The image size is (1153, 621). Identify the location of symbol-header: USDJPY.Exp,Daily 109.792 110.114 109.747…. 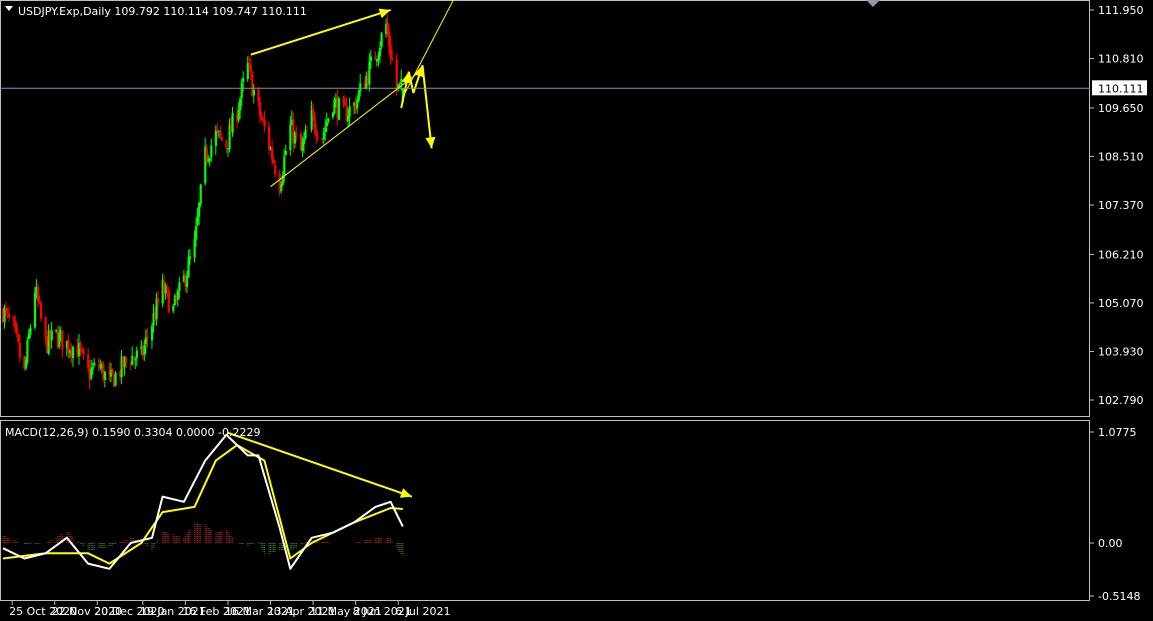
(162, 11).